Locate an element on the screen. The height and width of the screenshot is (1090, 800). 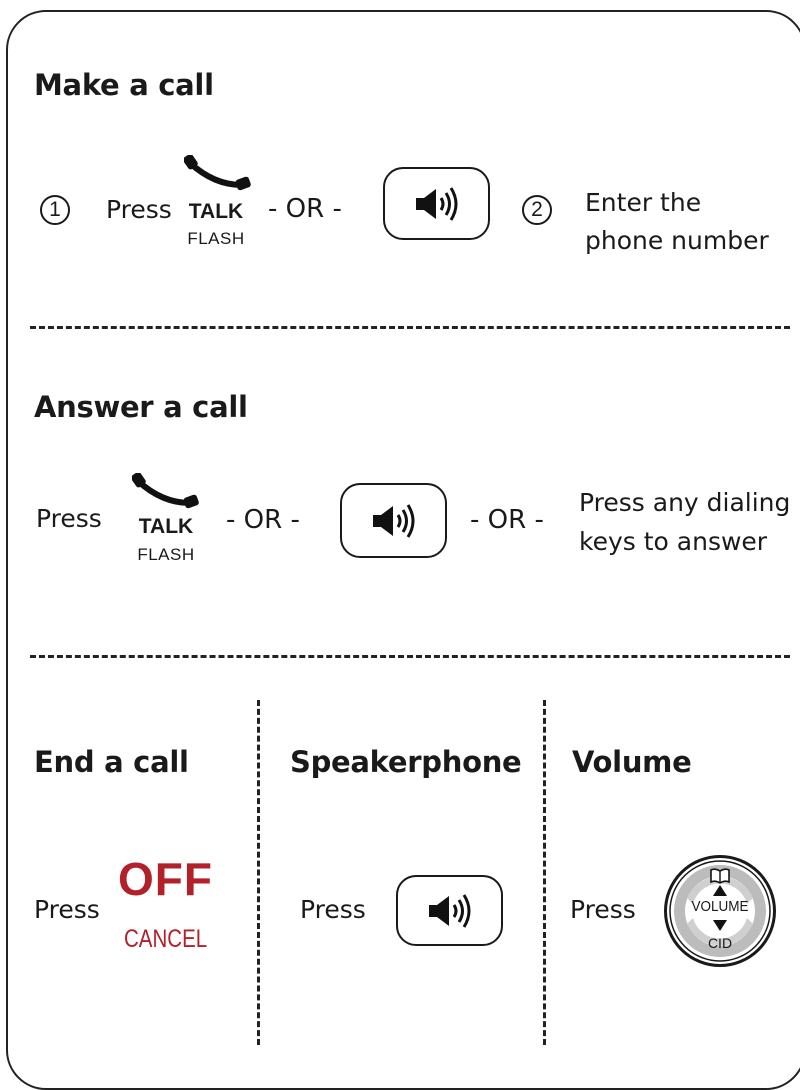
phonebook-icon is located at coordinates (720, 876).